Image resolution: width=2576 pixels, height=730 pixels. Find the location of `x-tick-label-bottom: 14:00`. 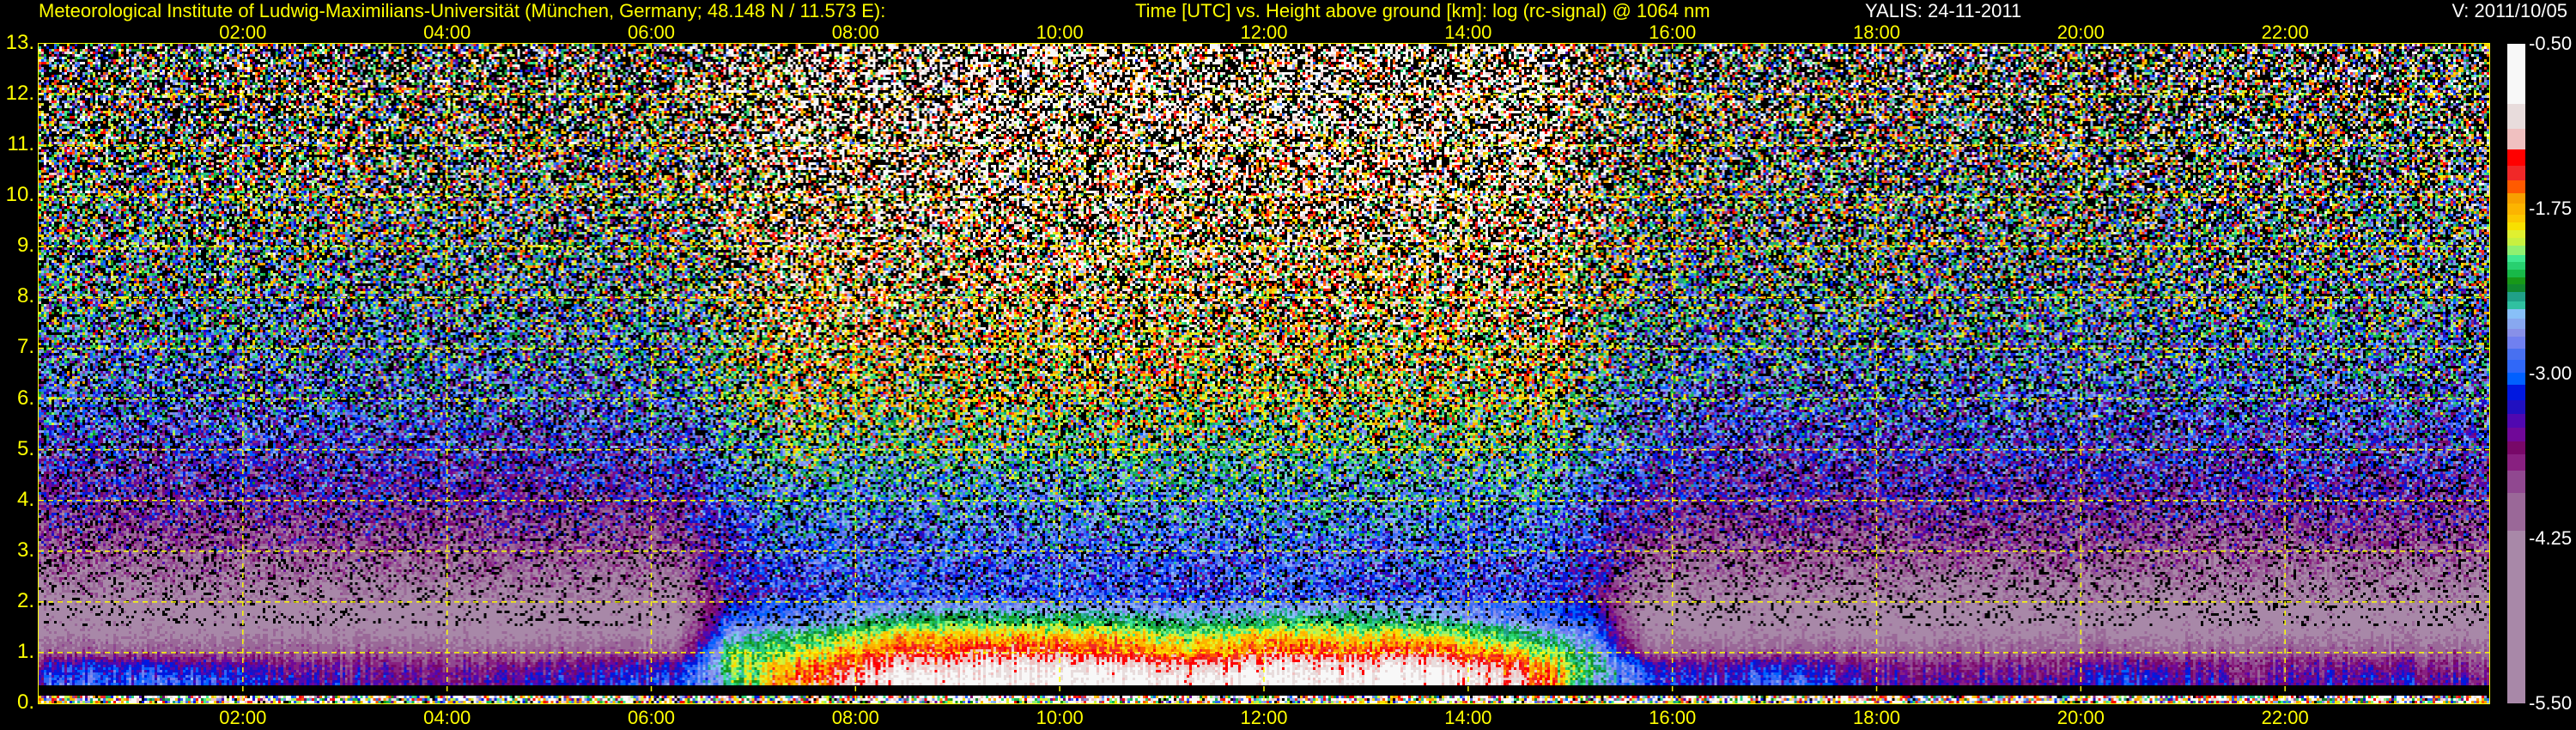

x-tick-label-bottom: 14:00 is located at coordinates (1468, 717).